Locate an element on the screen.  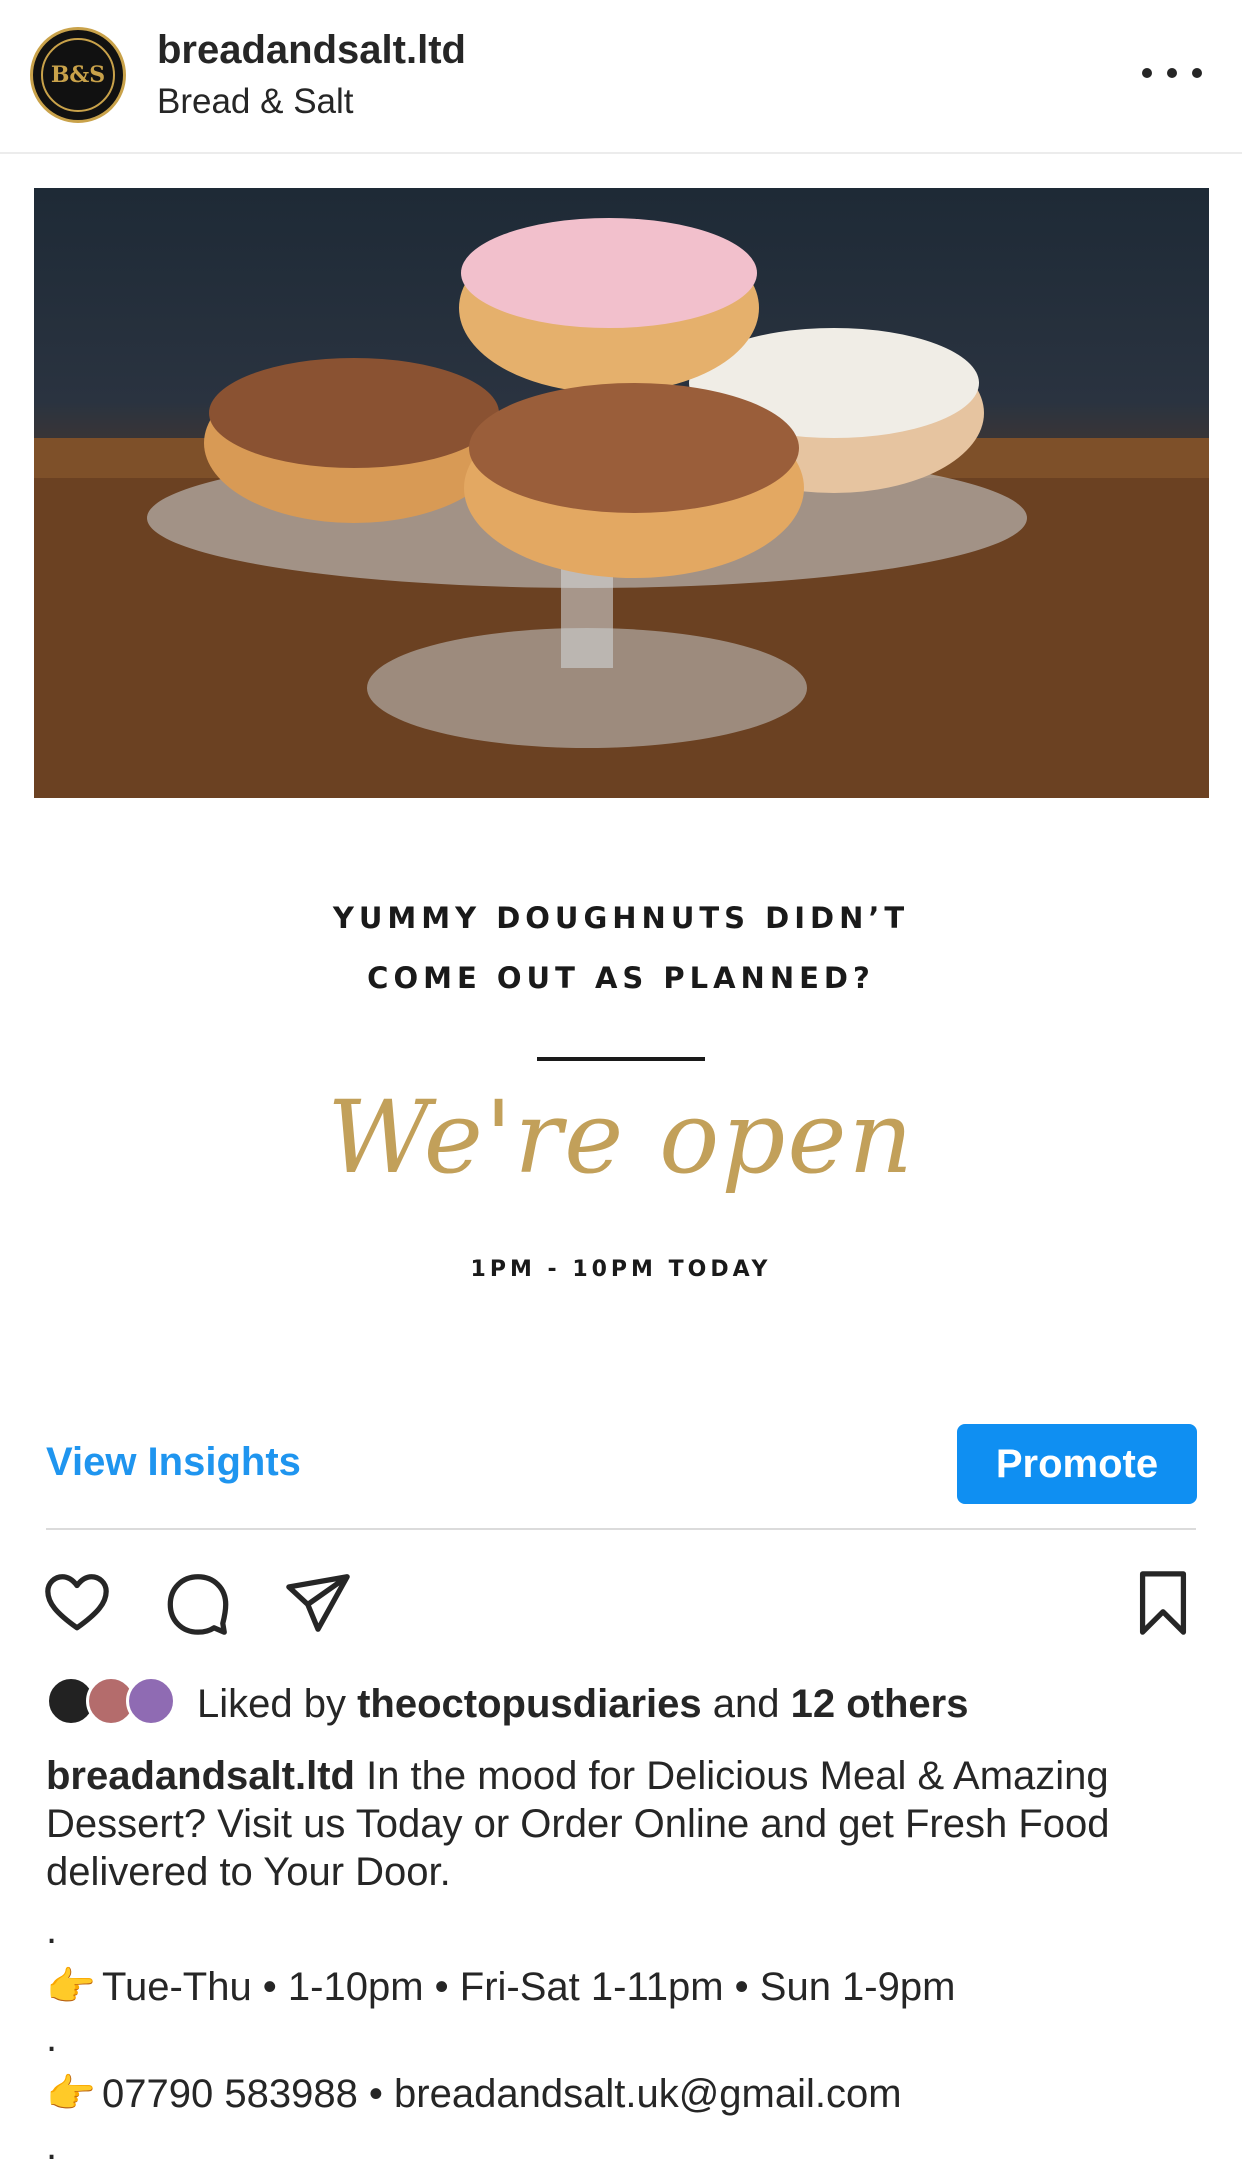
liked-by-others: 12 others is located at coordinates (880, 1704).